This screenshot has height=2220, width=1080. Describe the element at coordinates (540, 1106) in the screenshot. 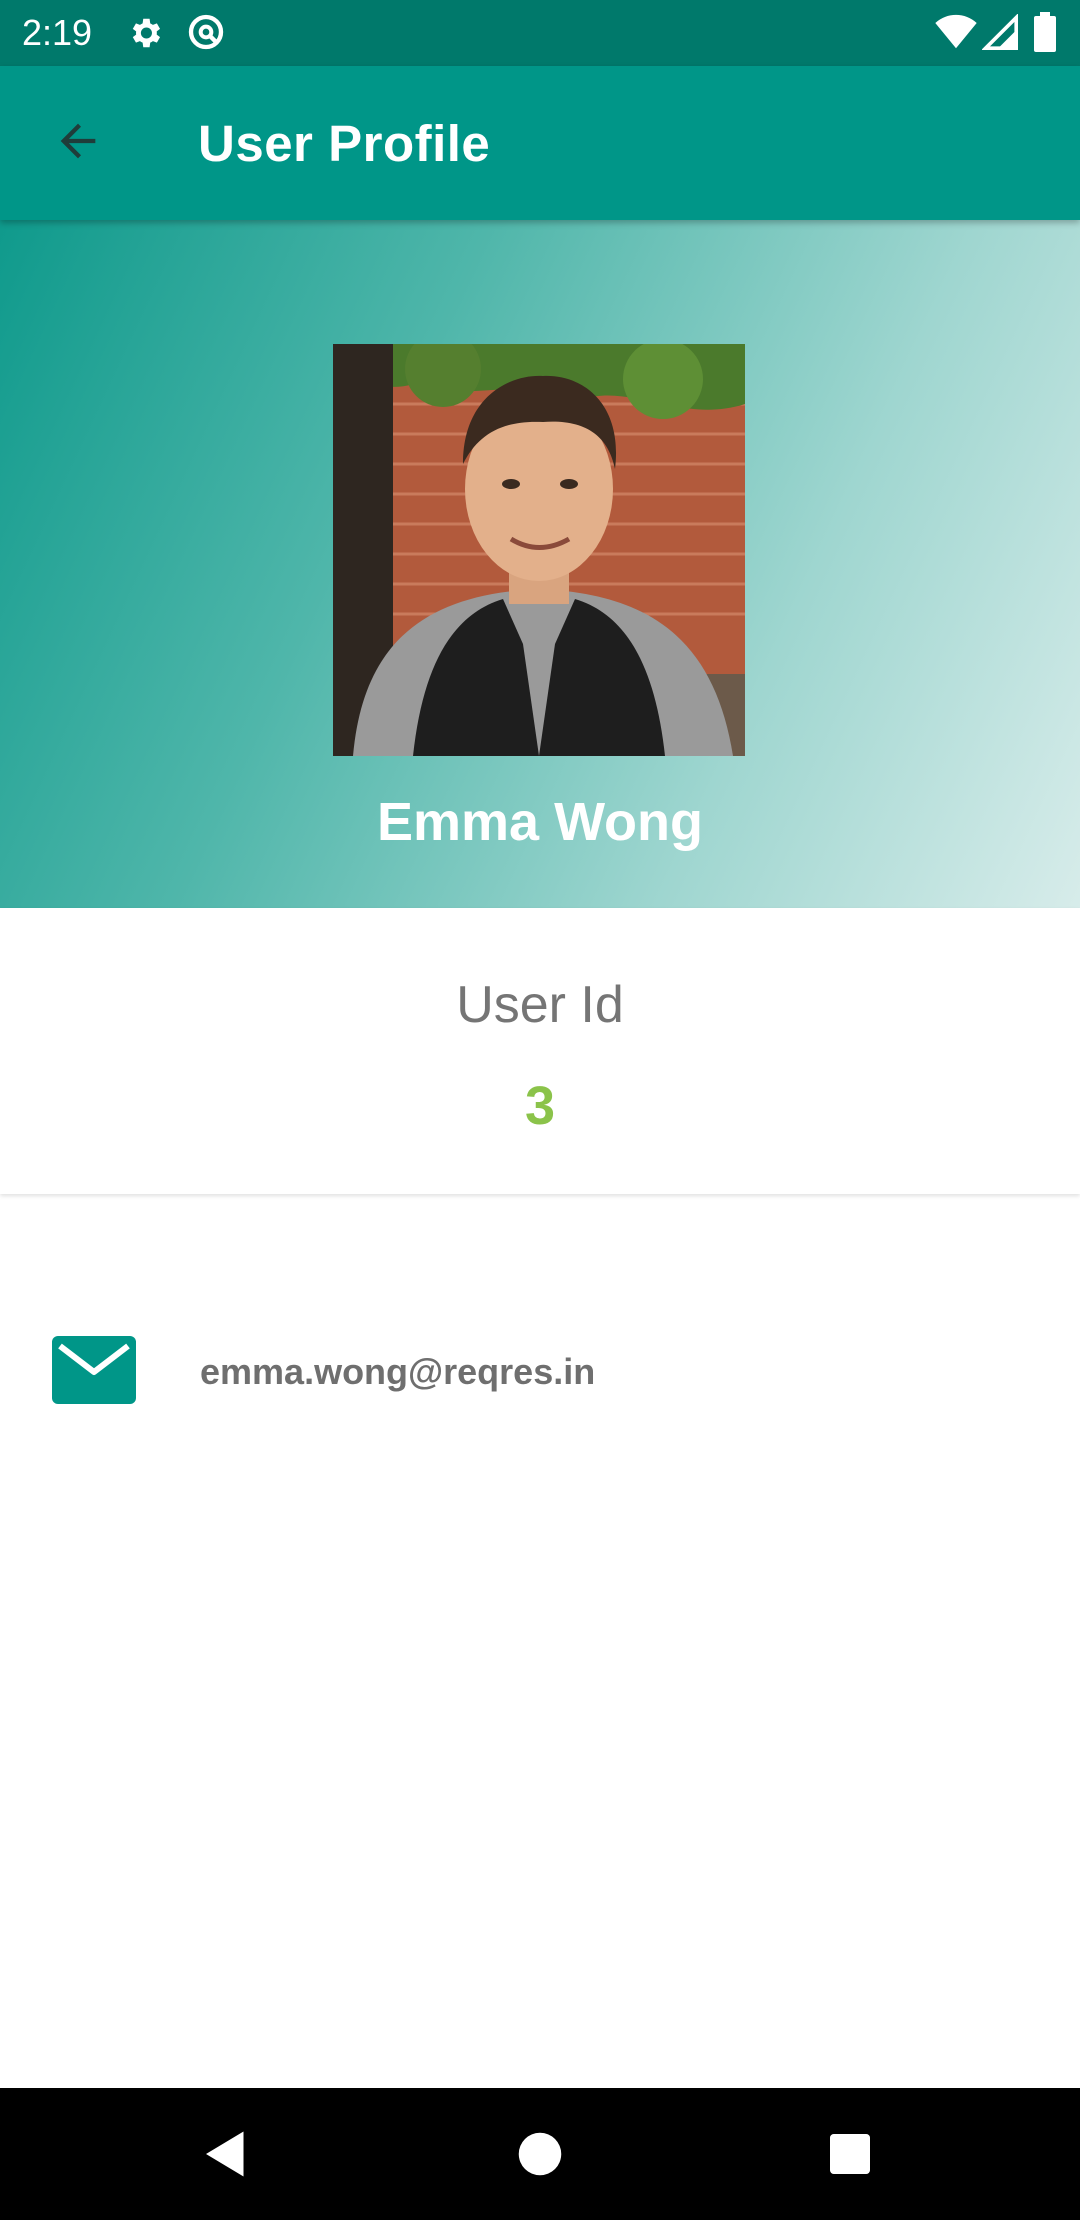

I see `user-id-value: 3` at that location.